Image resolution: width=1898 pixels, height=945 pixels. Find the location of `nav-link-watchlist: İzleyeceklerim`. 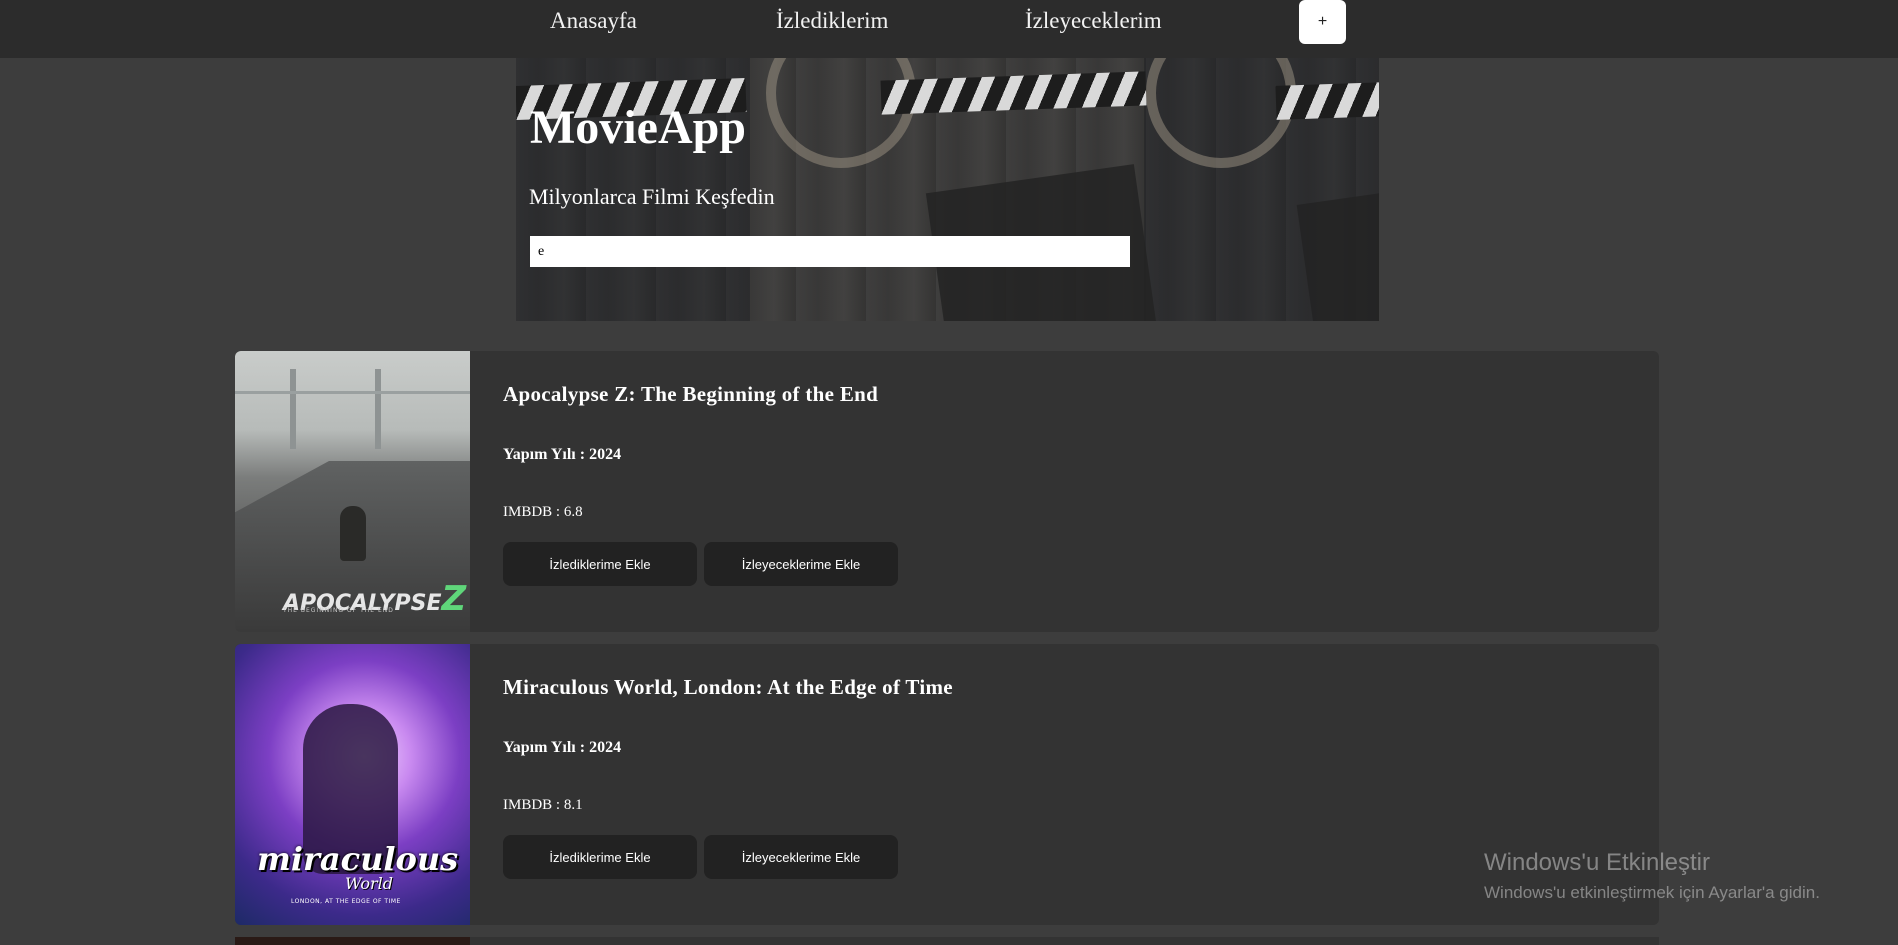

nav-link-watchlist: İzleyeceklerim is located at coordinates (1093, 21).